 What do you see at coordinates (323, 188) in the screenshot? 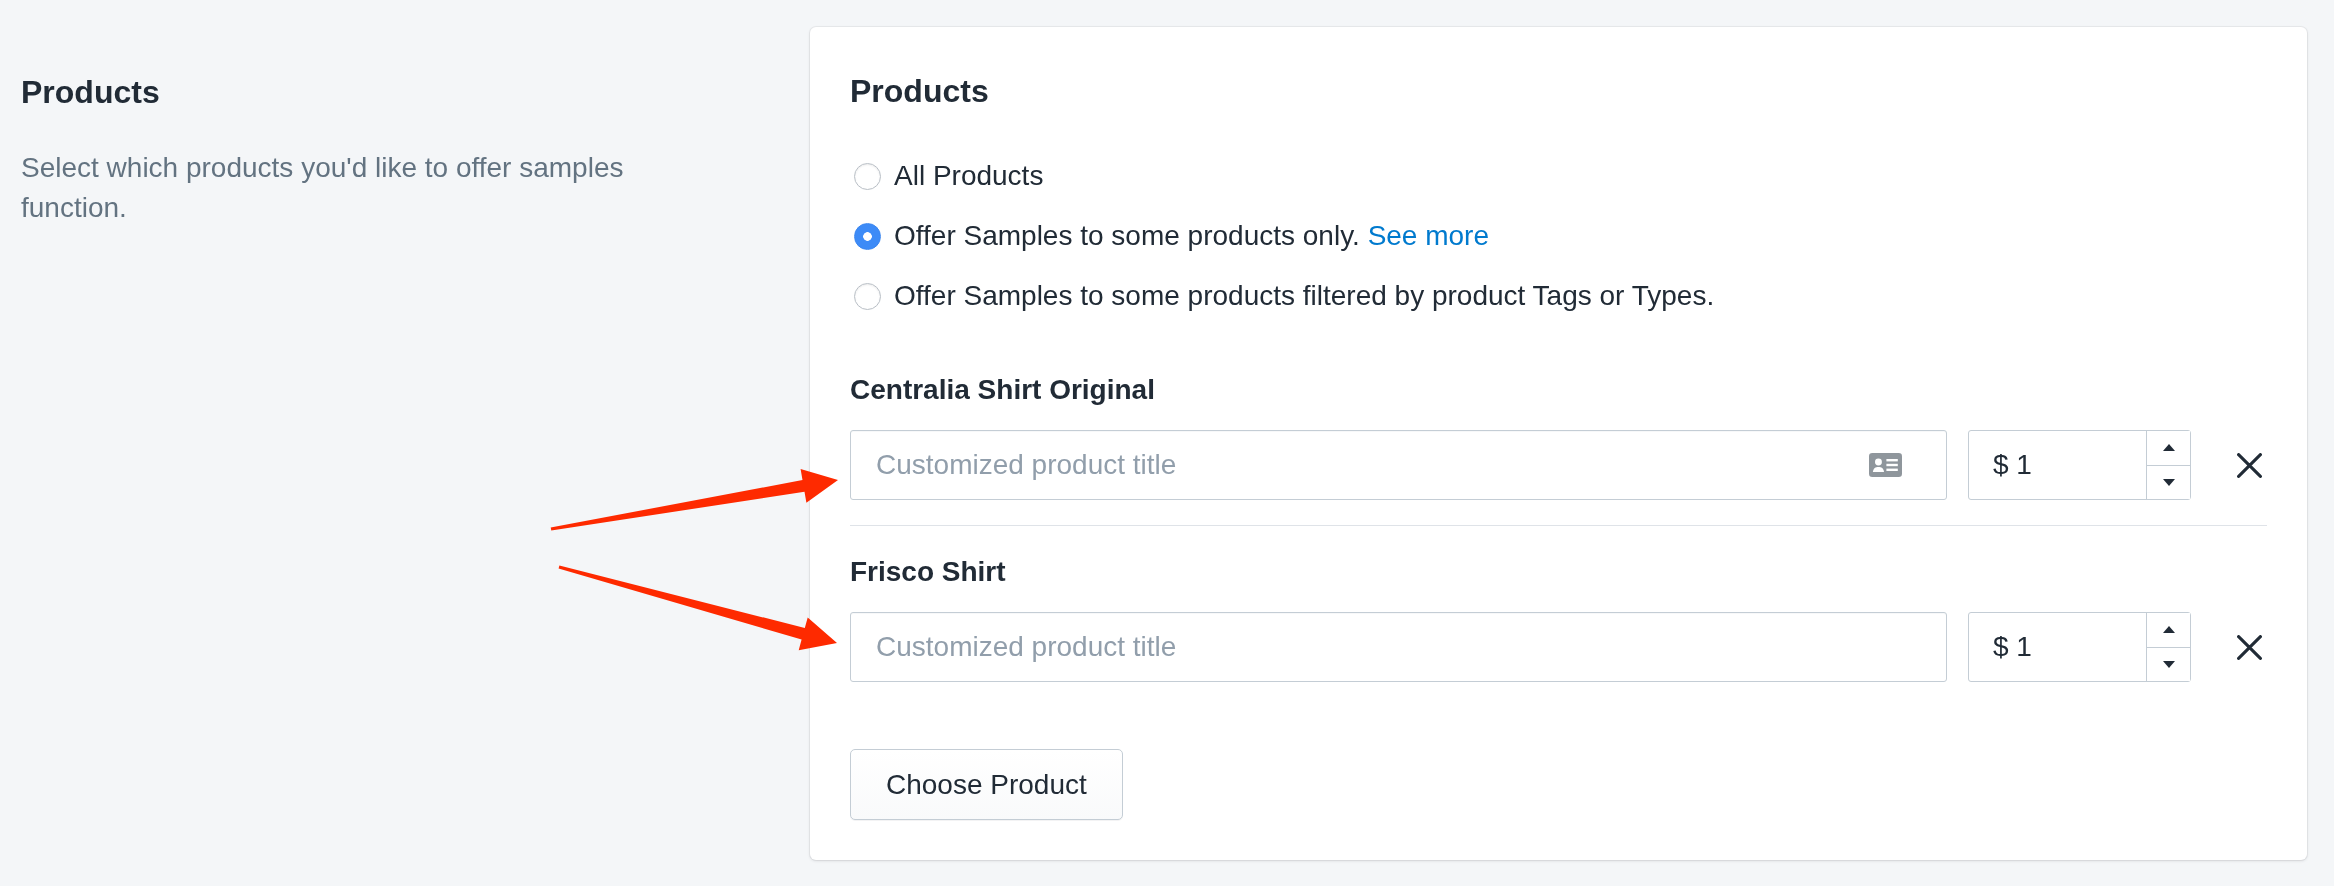
I see `section-description: Select which products you'd like to offer samples function.` at bounding box center [323, 188].